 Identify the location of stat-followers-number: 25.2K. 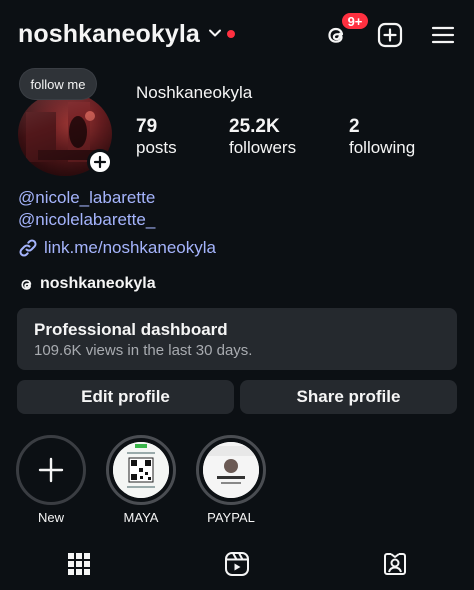
(254, 126).